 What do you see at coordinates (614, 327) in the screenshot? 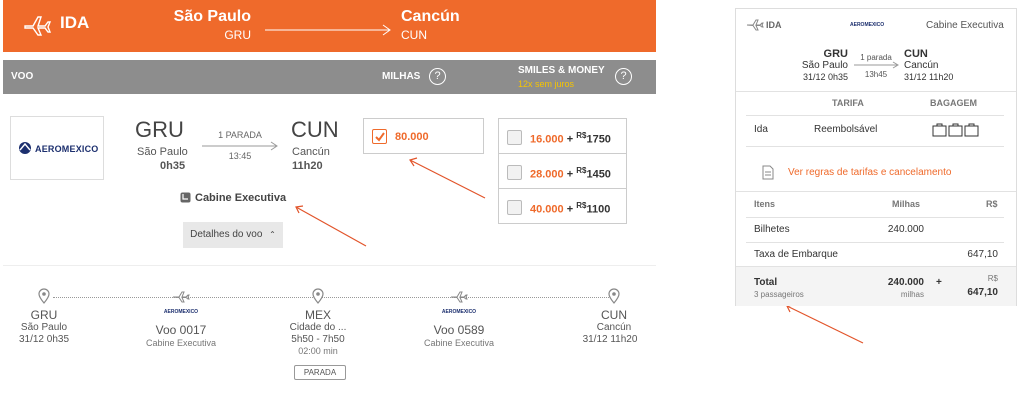
I see `tl-end-city: Cancún` at bounding box center [614, 327].